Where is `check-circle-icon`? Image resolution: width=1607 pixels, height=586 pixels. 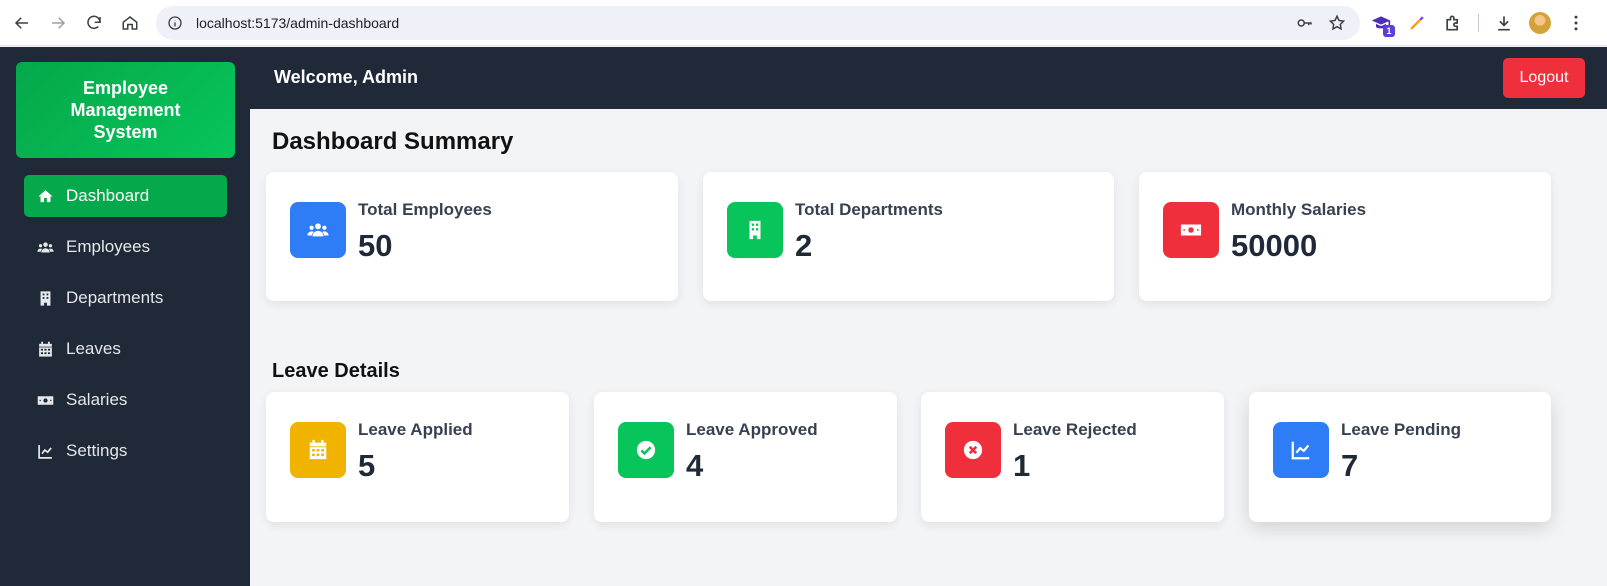
check-circle-icon is located at coordinates (646, 450).